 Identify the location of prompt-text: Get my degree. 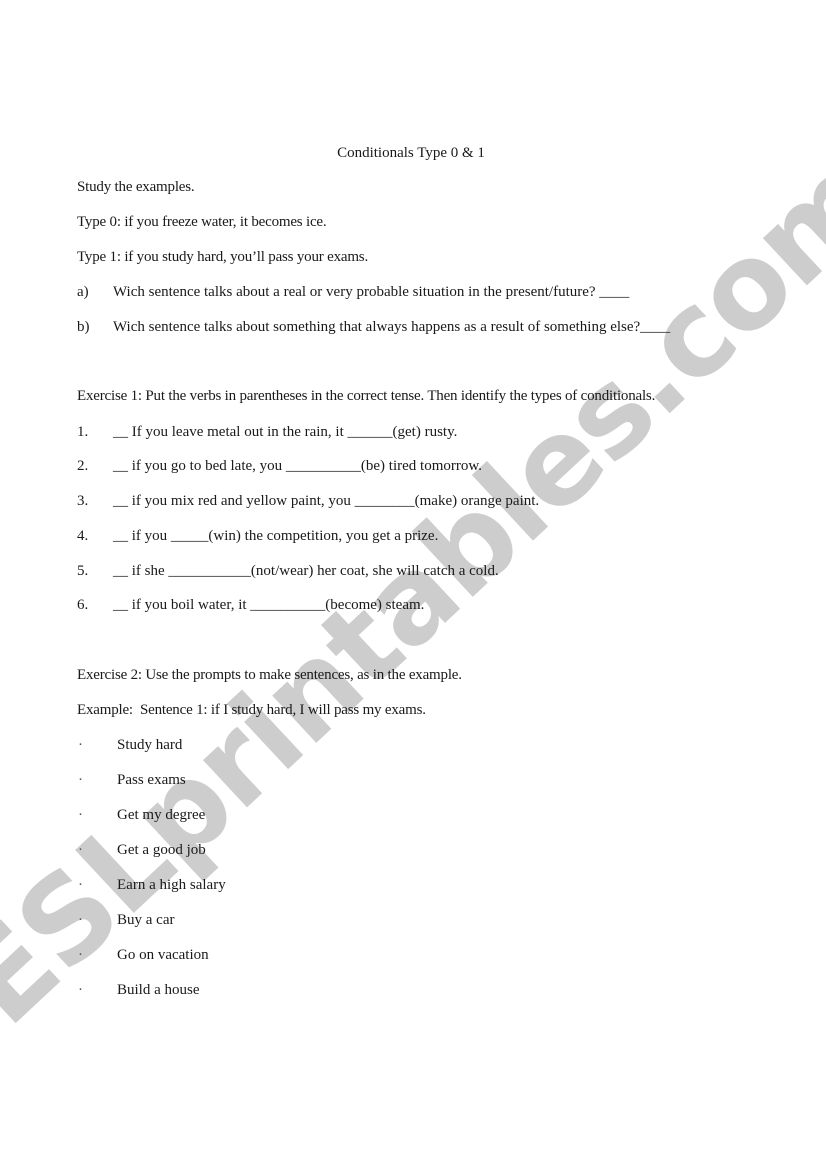
(161, 815).